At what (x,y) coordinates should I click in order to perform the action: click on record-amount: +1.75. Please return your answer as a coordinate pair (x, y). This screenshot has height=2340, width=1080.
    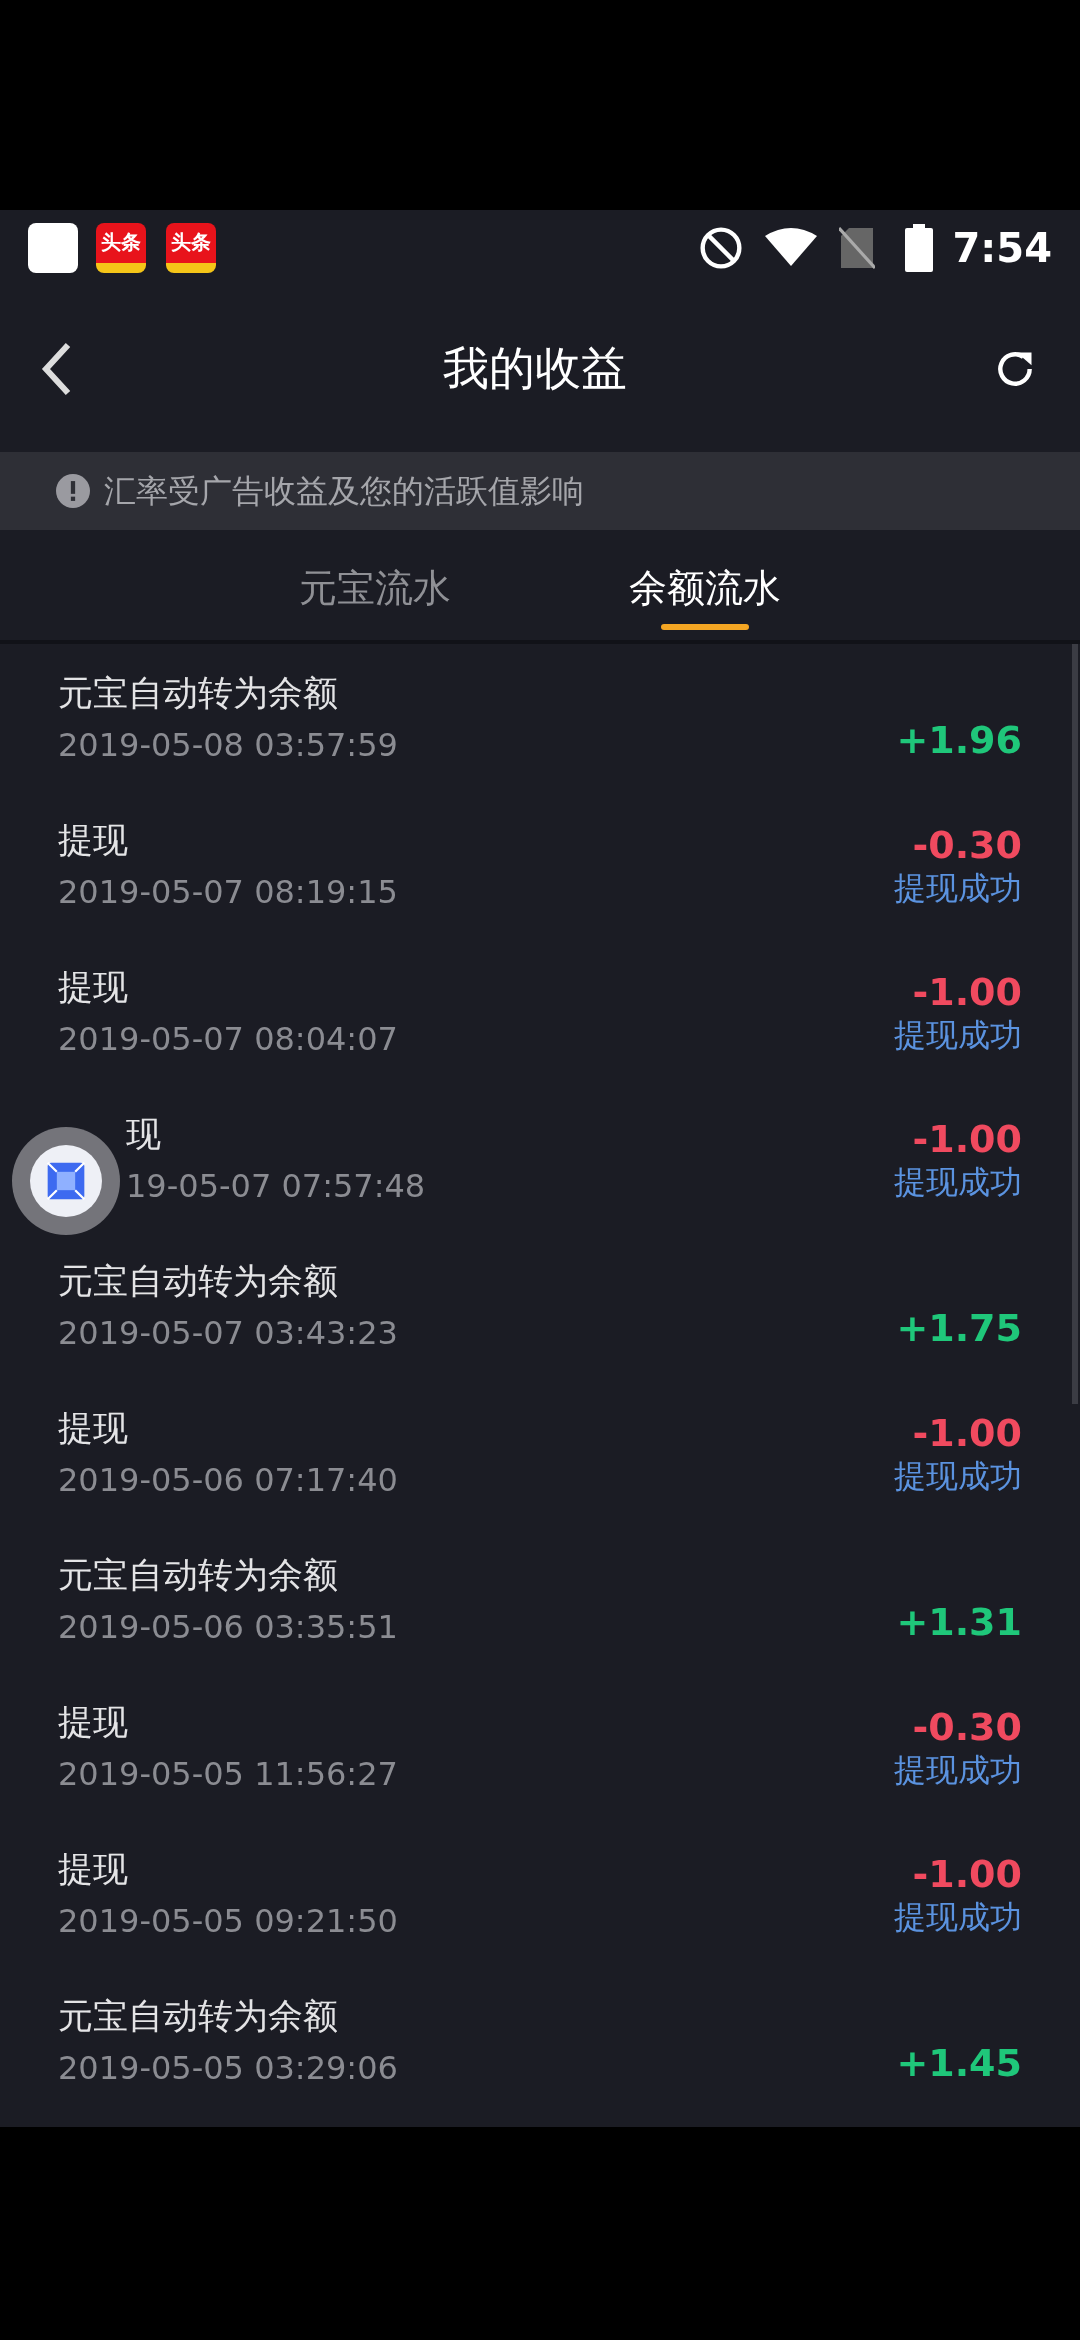
    Looking at the image, I should click on (959, 1328).